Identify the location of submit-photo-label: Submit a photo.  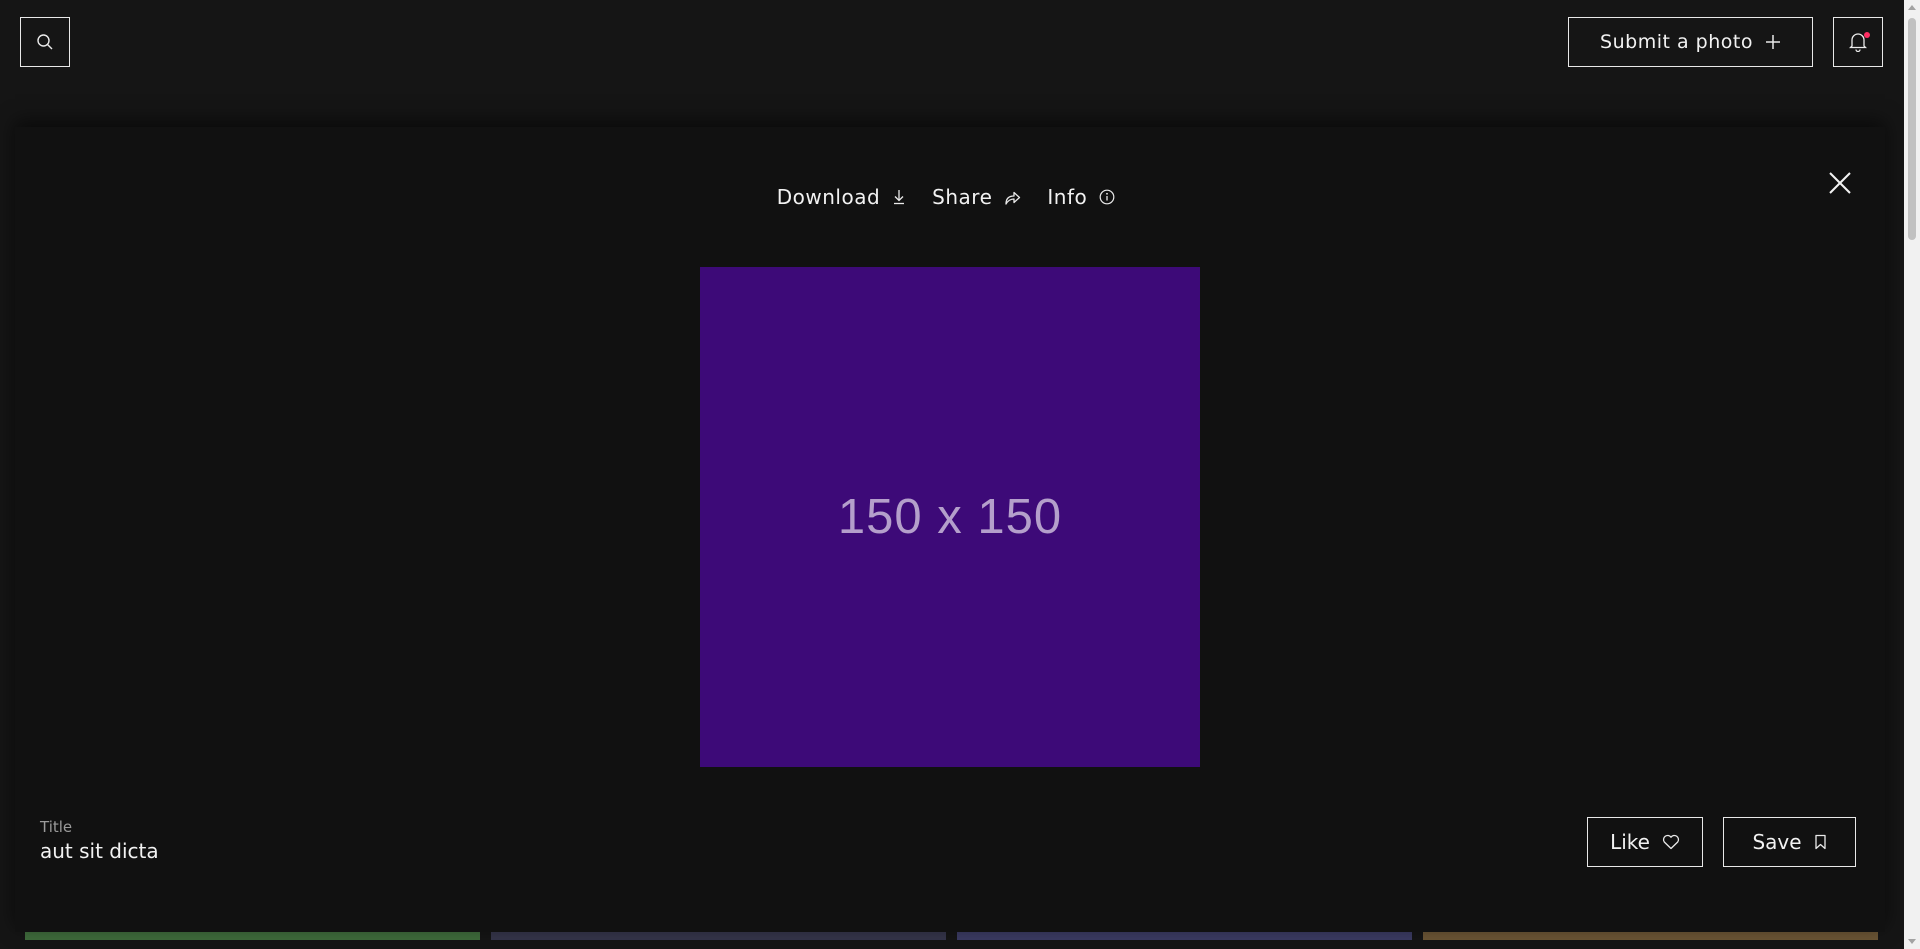
(1676, 42).